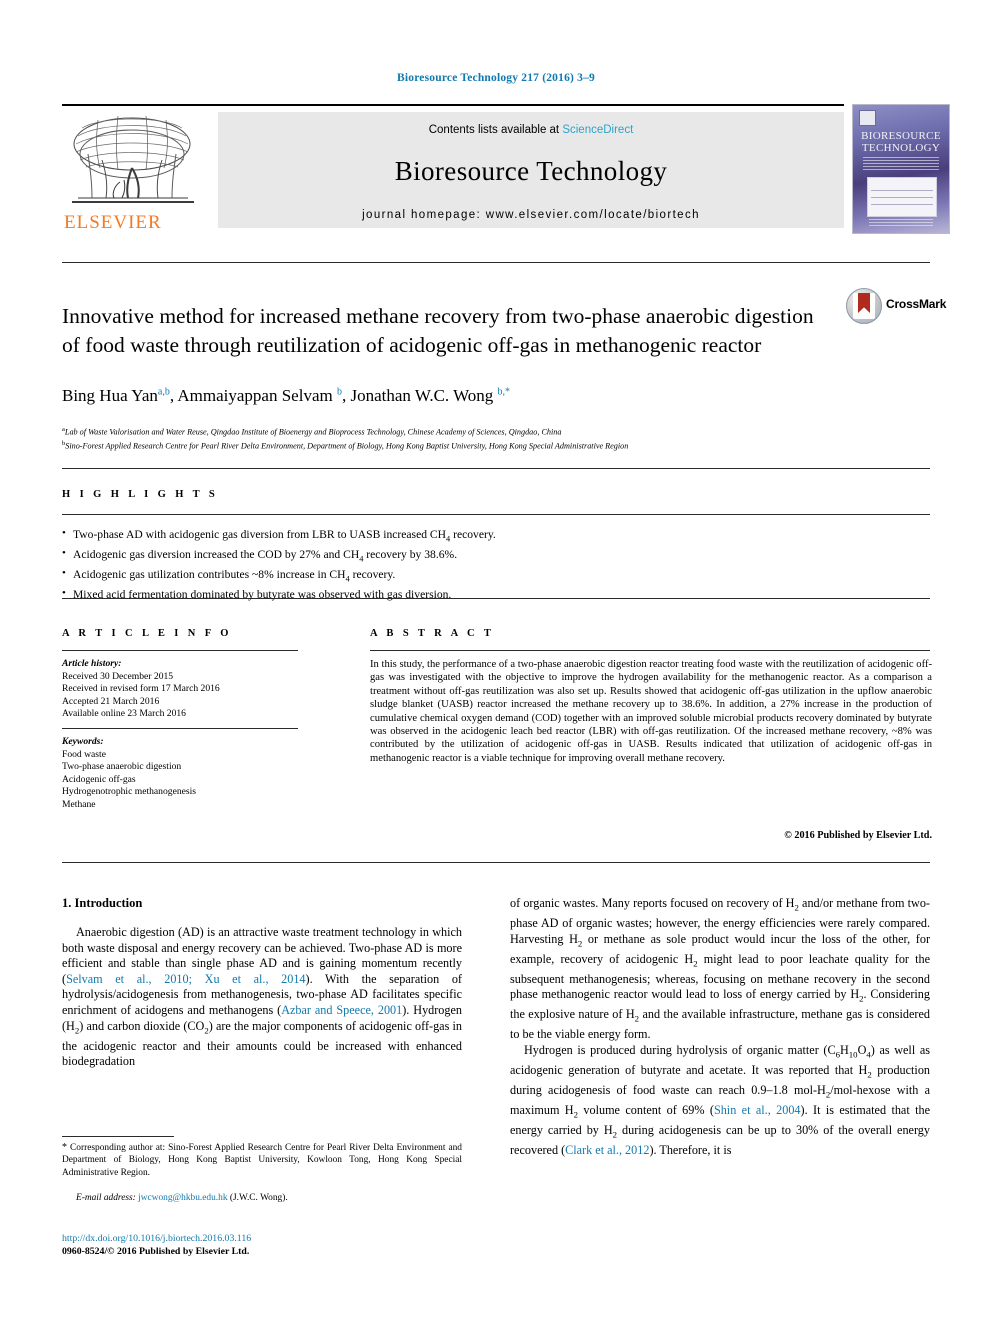 This screenshot has width=992, height=1323. Describe the element at coordinates (496, 514) in the screenshot. I see `highlights-mid-rule` at that location.